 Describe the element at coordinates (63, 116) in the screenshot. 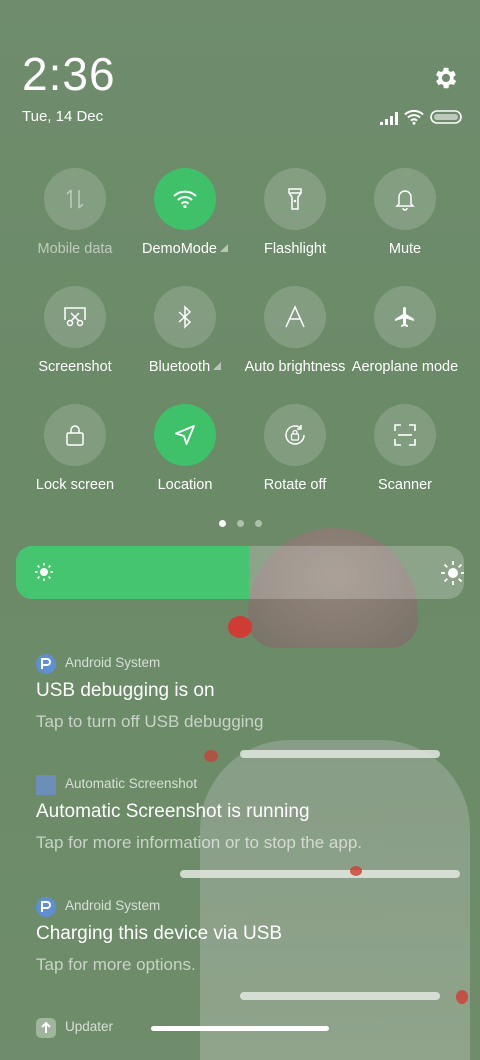

I see `date-label: Tue, 14 Dec` at that location.